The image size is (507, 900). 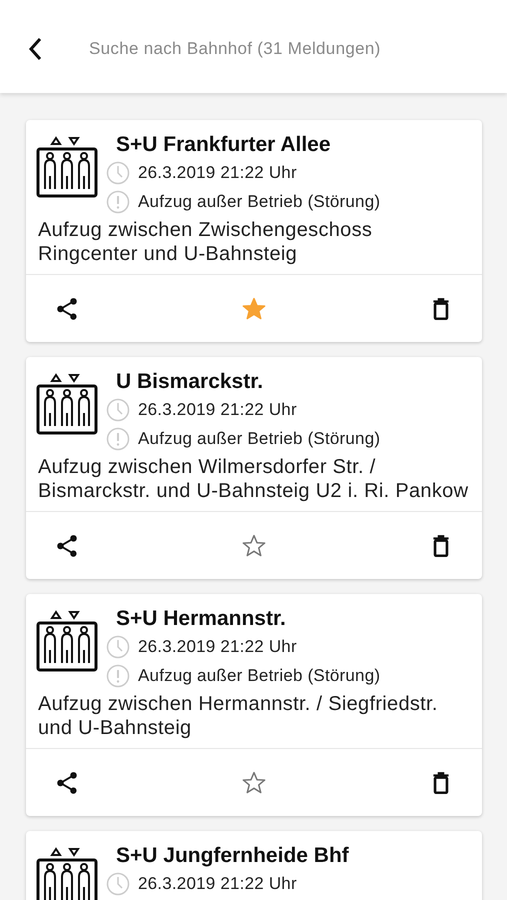 I want to click on back-icon, so click(x=35, y=48).